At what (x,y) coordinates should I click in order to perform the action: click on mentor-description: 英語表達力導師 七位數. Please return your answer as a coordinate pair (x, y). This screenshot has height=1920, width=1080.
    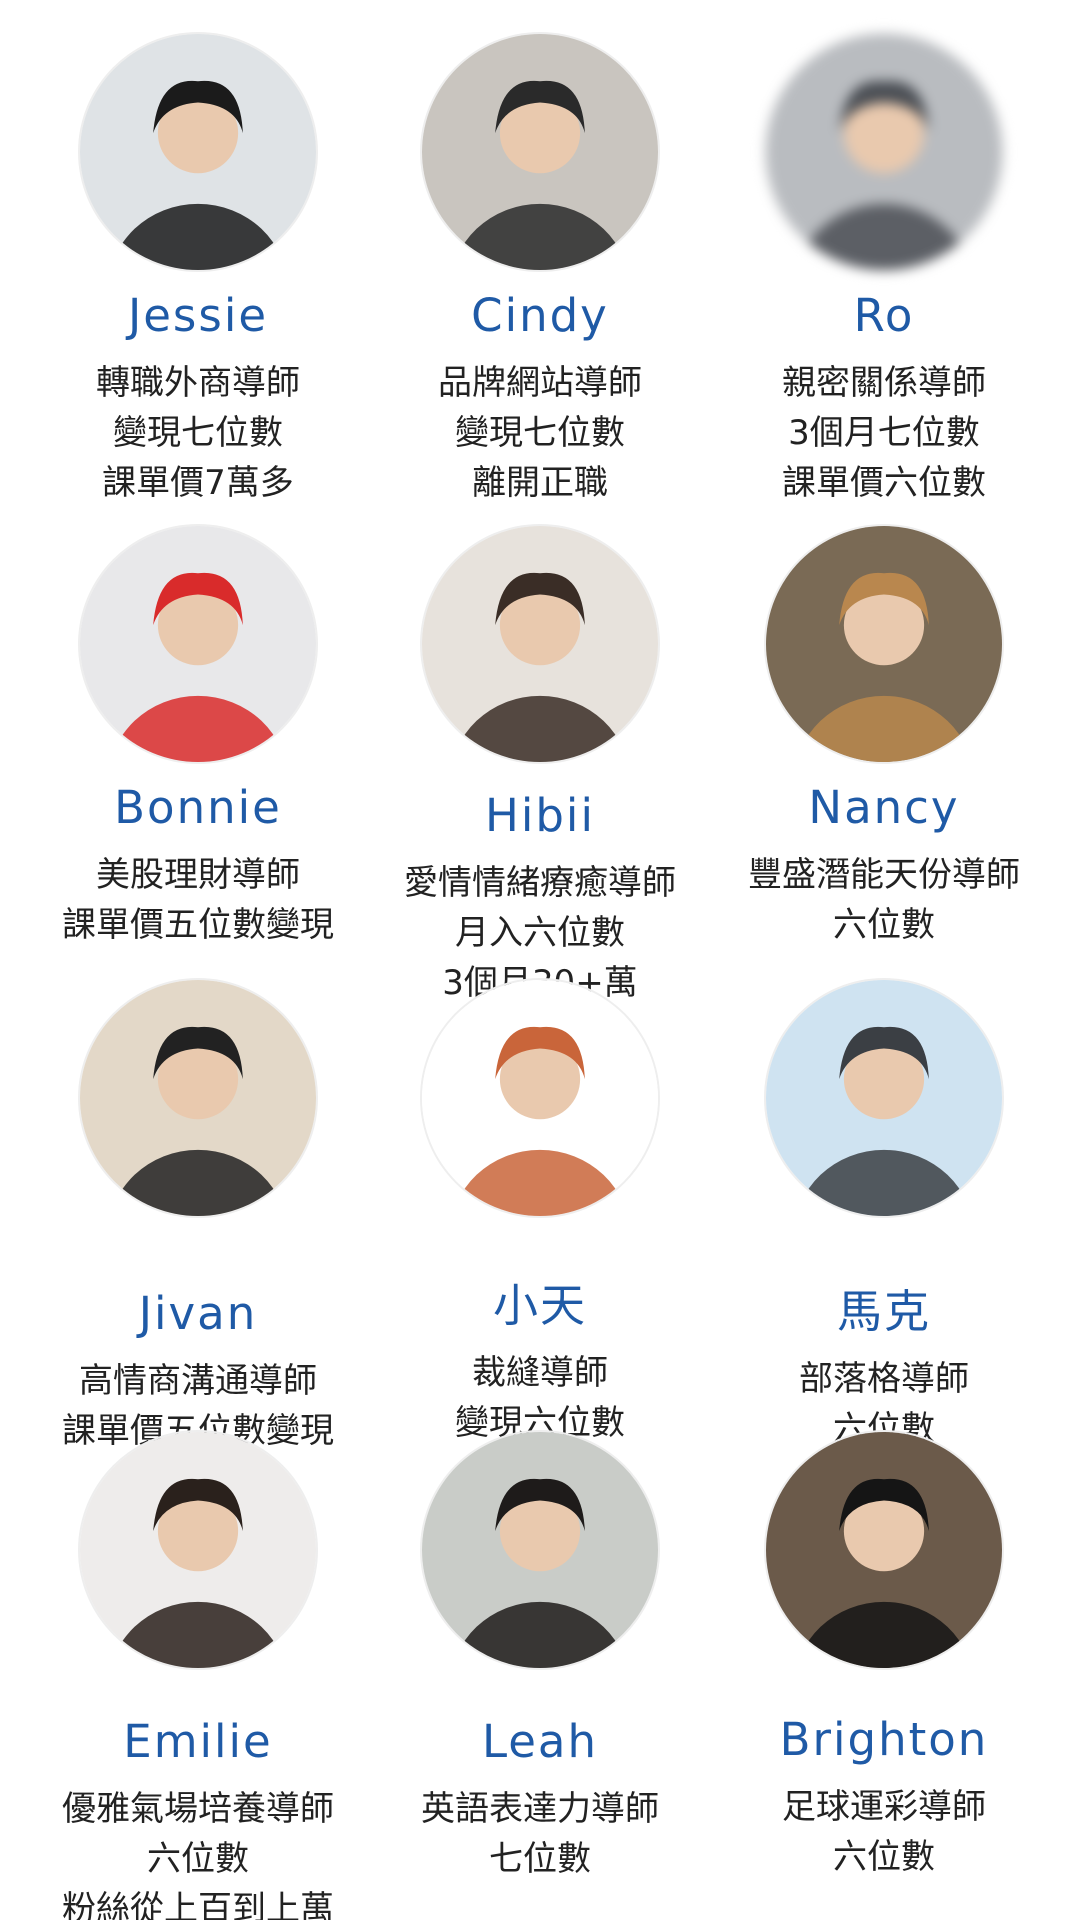
    Looking at the image, I should click on (540, 1834).